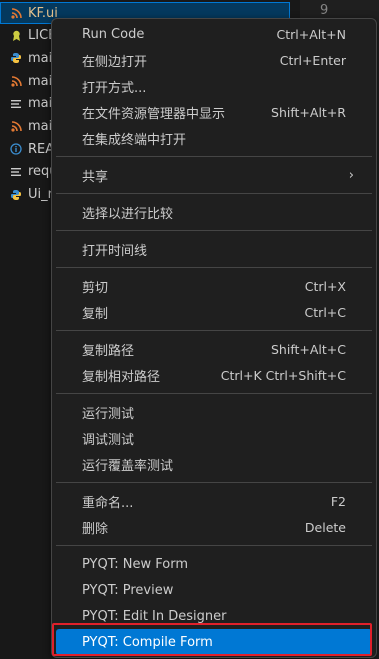 The image size is (379, 659). What do you see at coordinates (351, 175) in the screenshot?
I see `chevron-right-icon: ›` at bounding box center [351, 175].